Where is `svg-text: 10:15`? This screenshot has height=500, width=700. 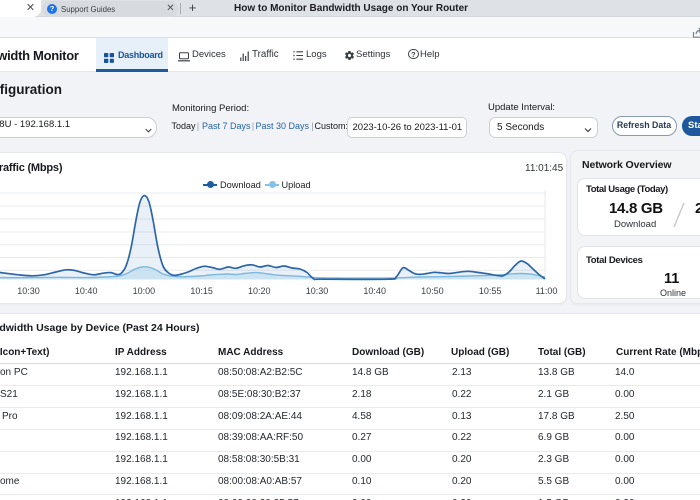
svg-text: 10:15 is located at coordinates (201, 291).